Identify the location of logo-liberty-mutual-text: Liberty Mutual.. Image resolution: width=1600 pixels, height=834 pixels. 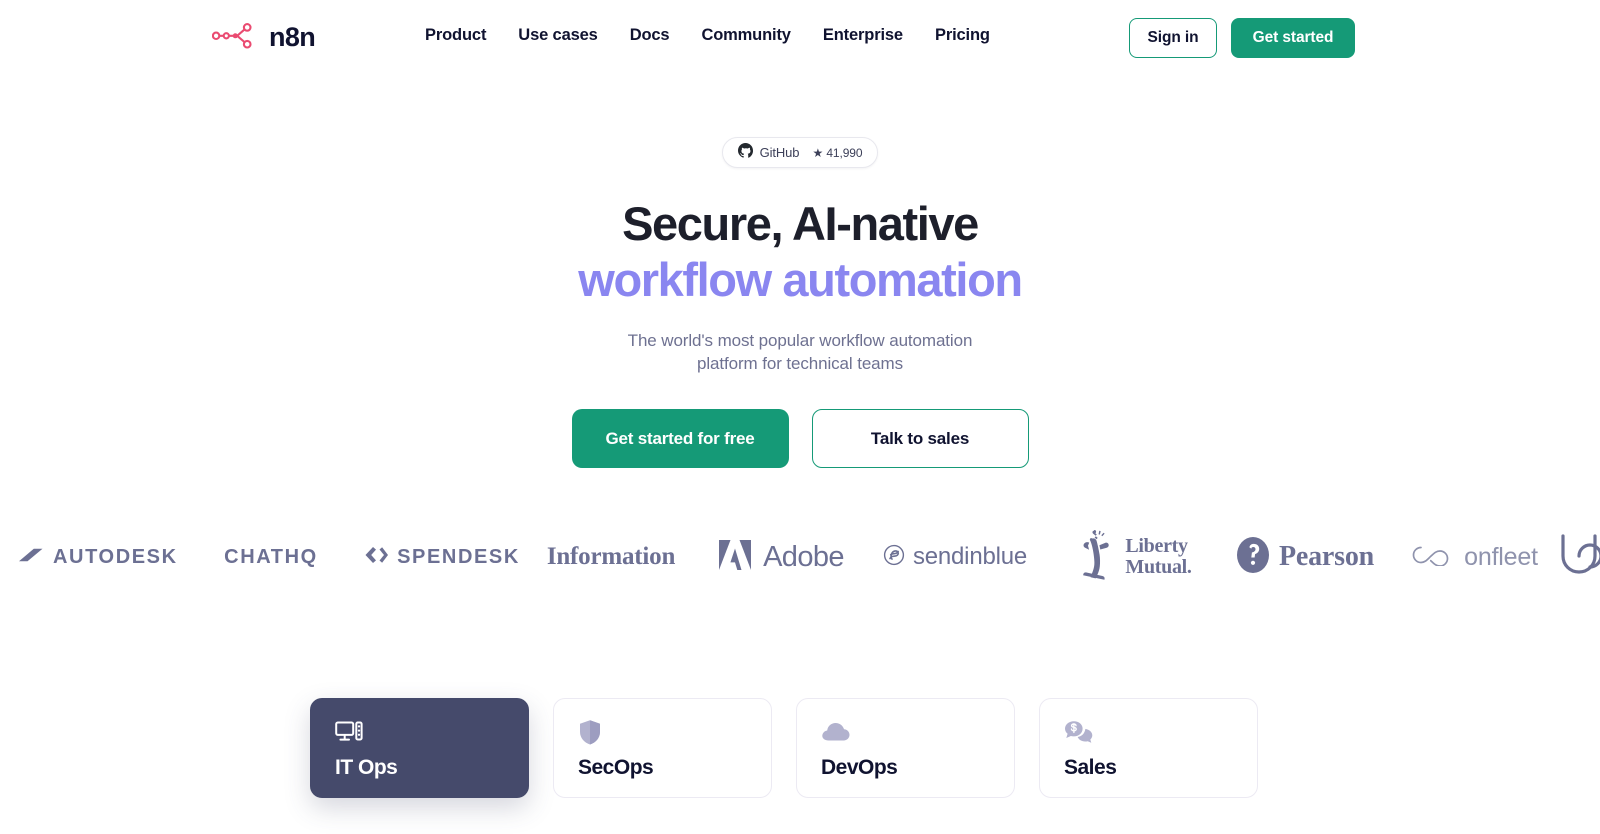
(1158, 556).